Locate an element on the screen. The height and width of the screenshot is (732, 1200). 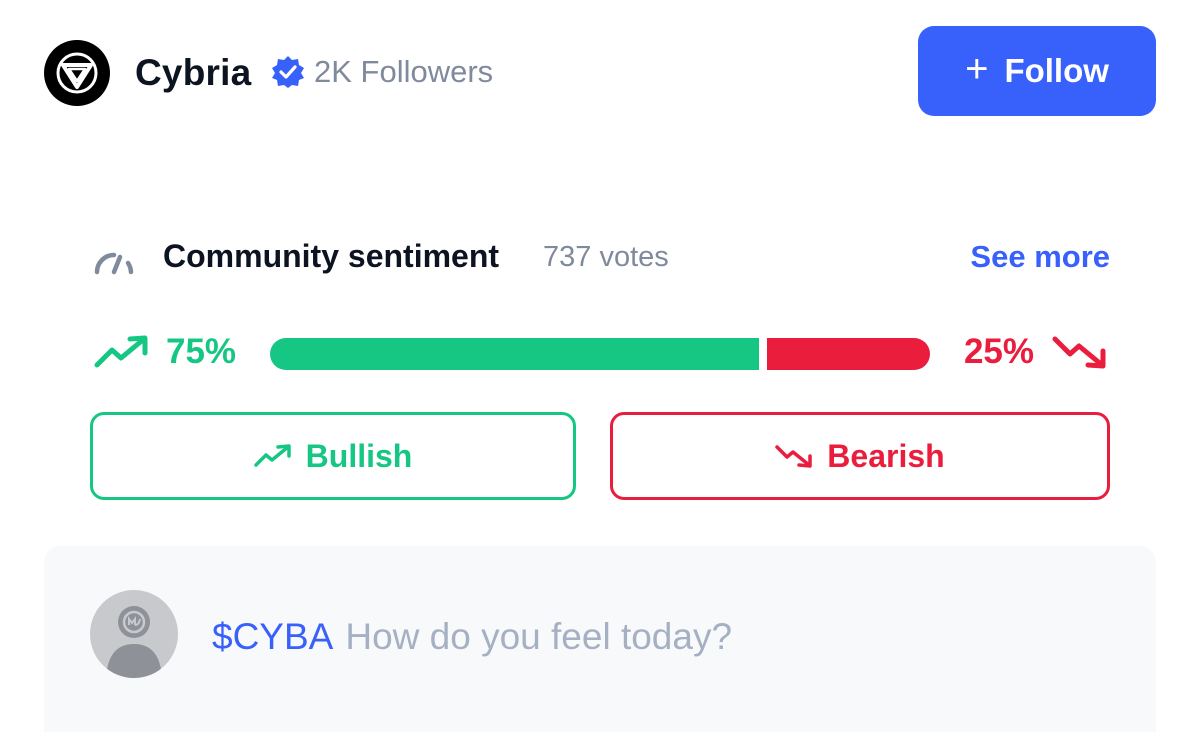
profile-header: Cybria 2K Followers + Follow is located at coordinates (600, 71).